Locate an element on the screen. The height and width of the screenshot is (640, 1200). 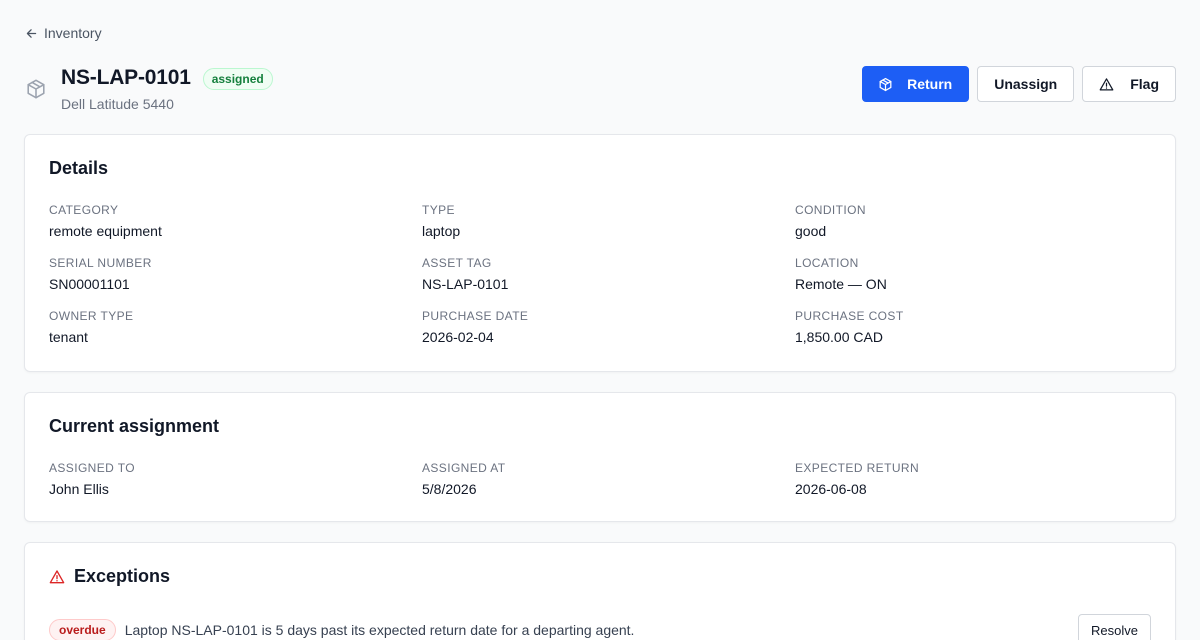
action-buttons: Return Unassign Flag is located at coordinates (1019, 84).